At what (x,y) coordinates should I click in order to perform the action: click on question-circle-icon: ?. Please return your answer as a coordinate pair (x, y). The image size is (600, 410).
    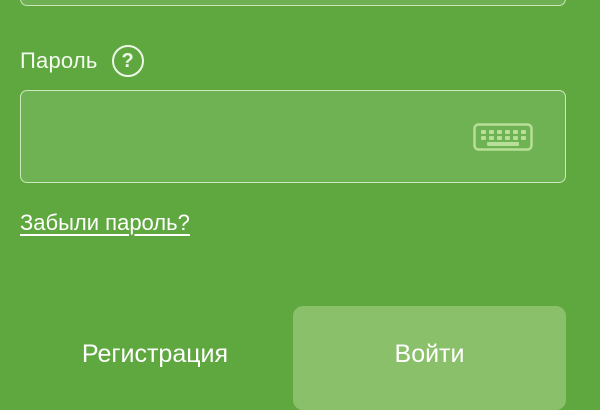
    Looking at the image, I should click on (127, 61).